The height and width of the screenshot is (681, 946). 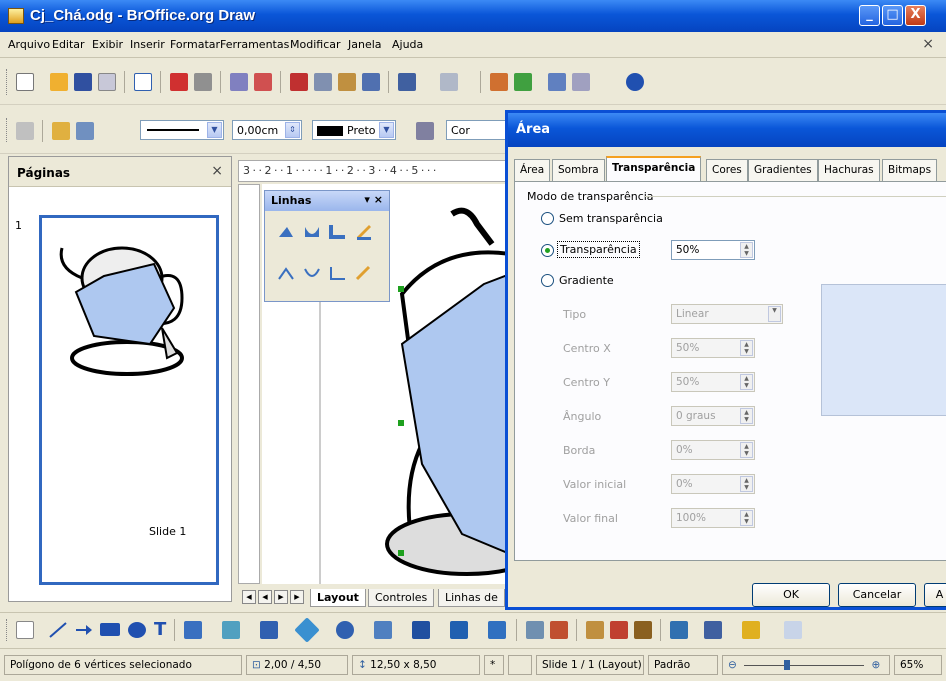 I want to click on select-icon, so click(x=25, y=630).